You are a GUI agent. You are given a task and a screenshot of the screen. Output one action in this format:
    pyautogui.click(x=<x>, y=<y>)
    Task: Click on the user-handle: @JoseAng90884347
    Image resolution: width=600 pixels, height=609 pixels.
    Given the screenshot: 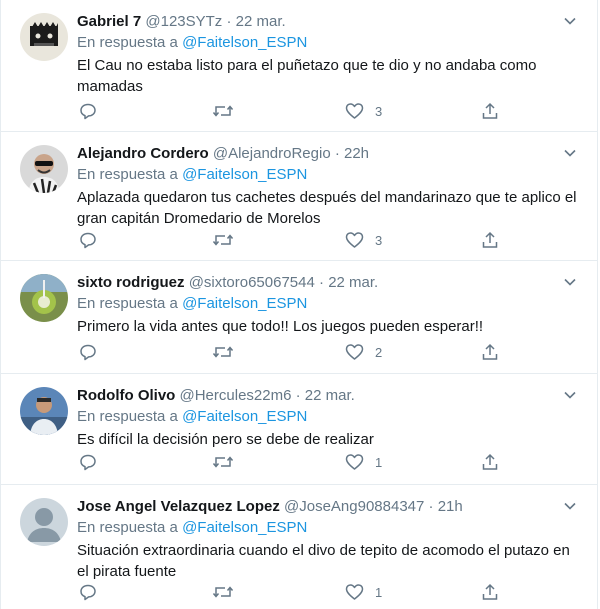 What is the action you would take?
    pyautogui.click(x=354, y=506)
    